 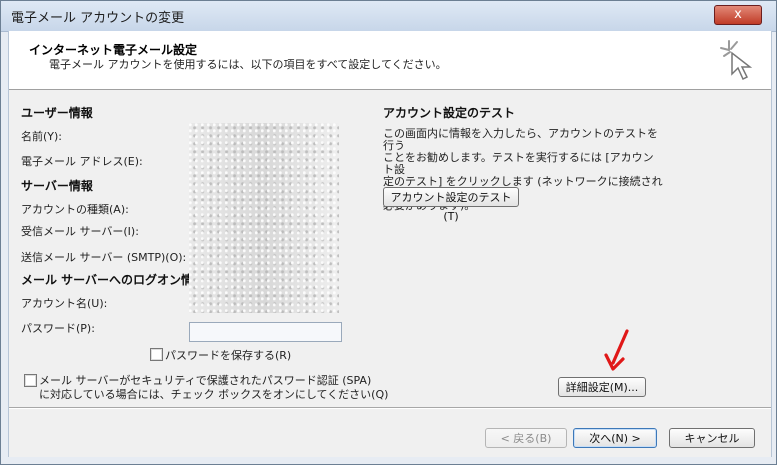 What do you see at coordinates (156, 354) in the screenshot?
I see `save-password-checkbox` at bounding box center [156, 354].